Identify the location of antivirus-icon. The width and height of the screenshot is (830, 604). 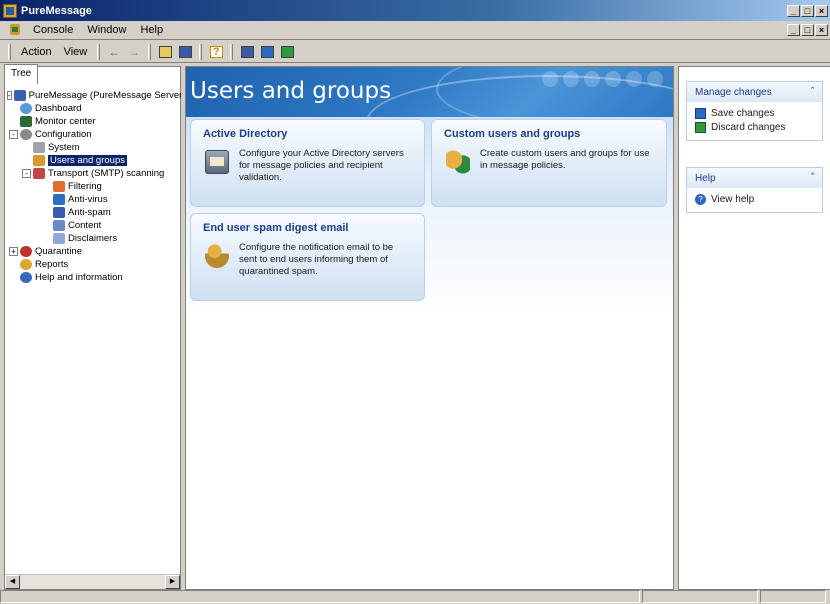
(59, 199).